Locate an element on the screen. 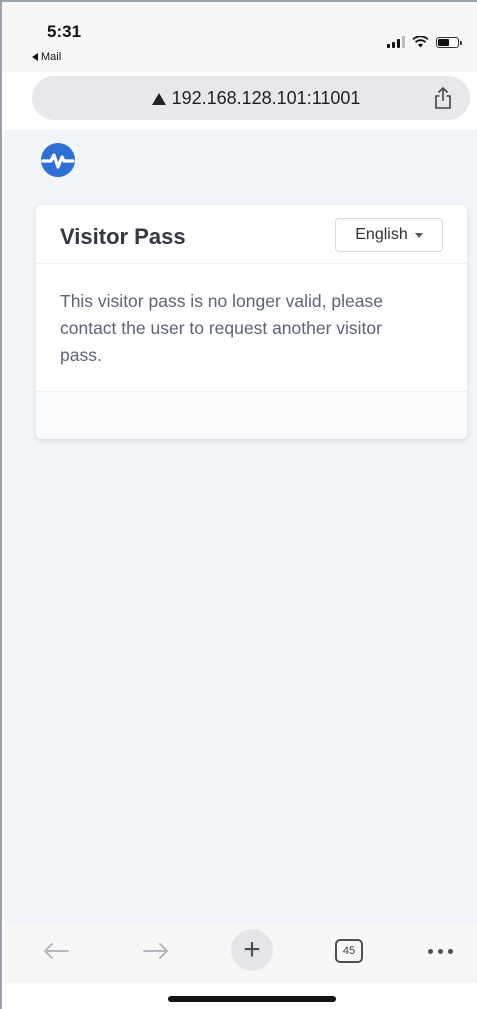  back-app-label: Mail is located at coordinates (51, 57).